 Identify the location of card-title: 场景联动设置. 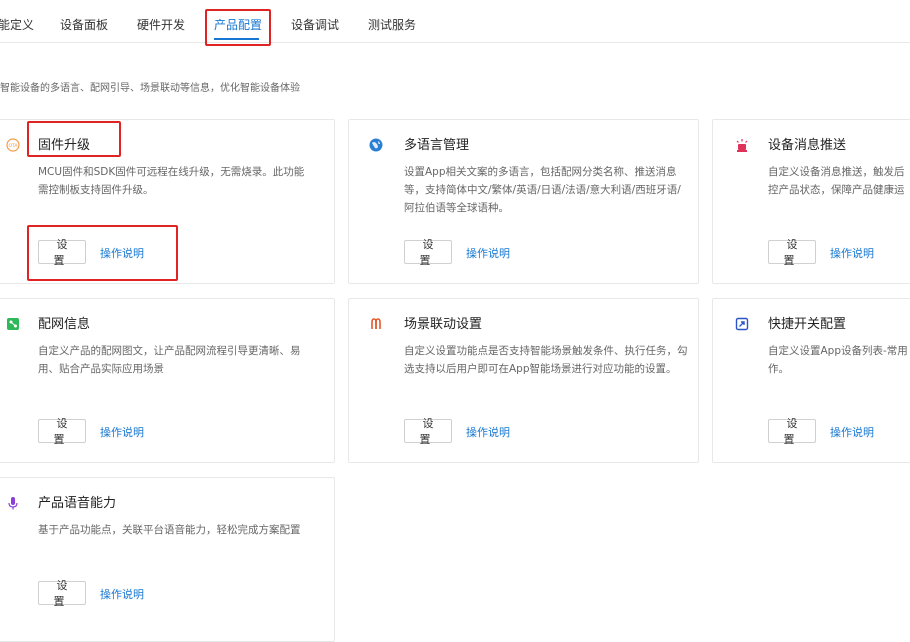
(443, 324).